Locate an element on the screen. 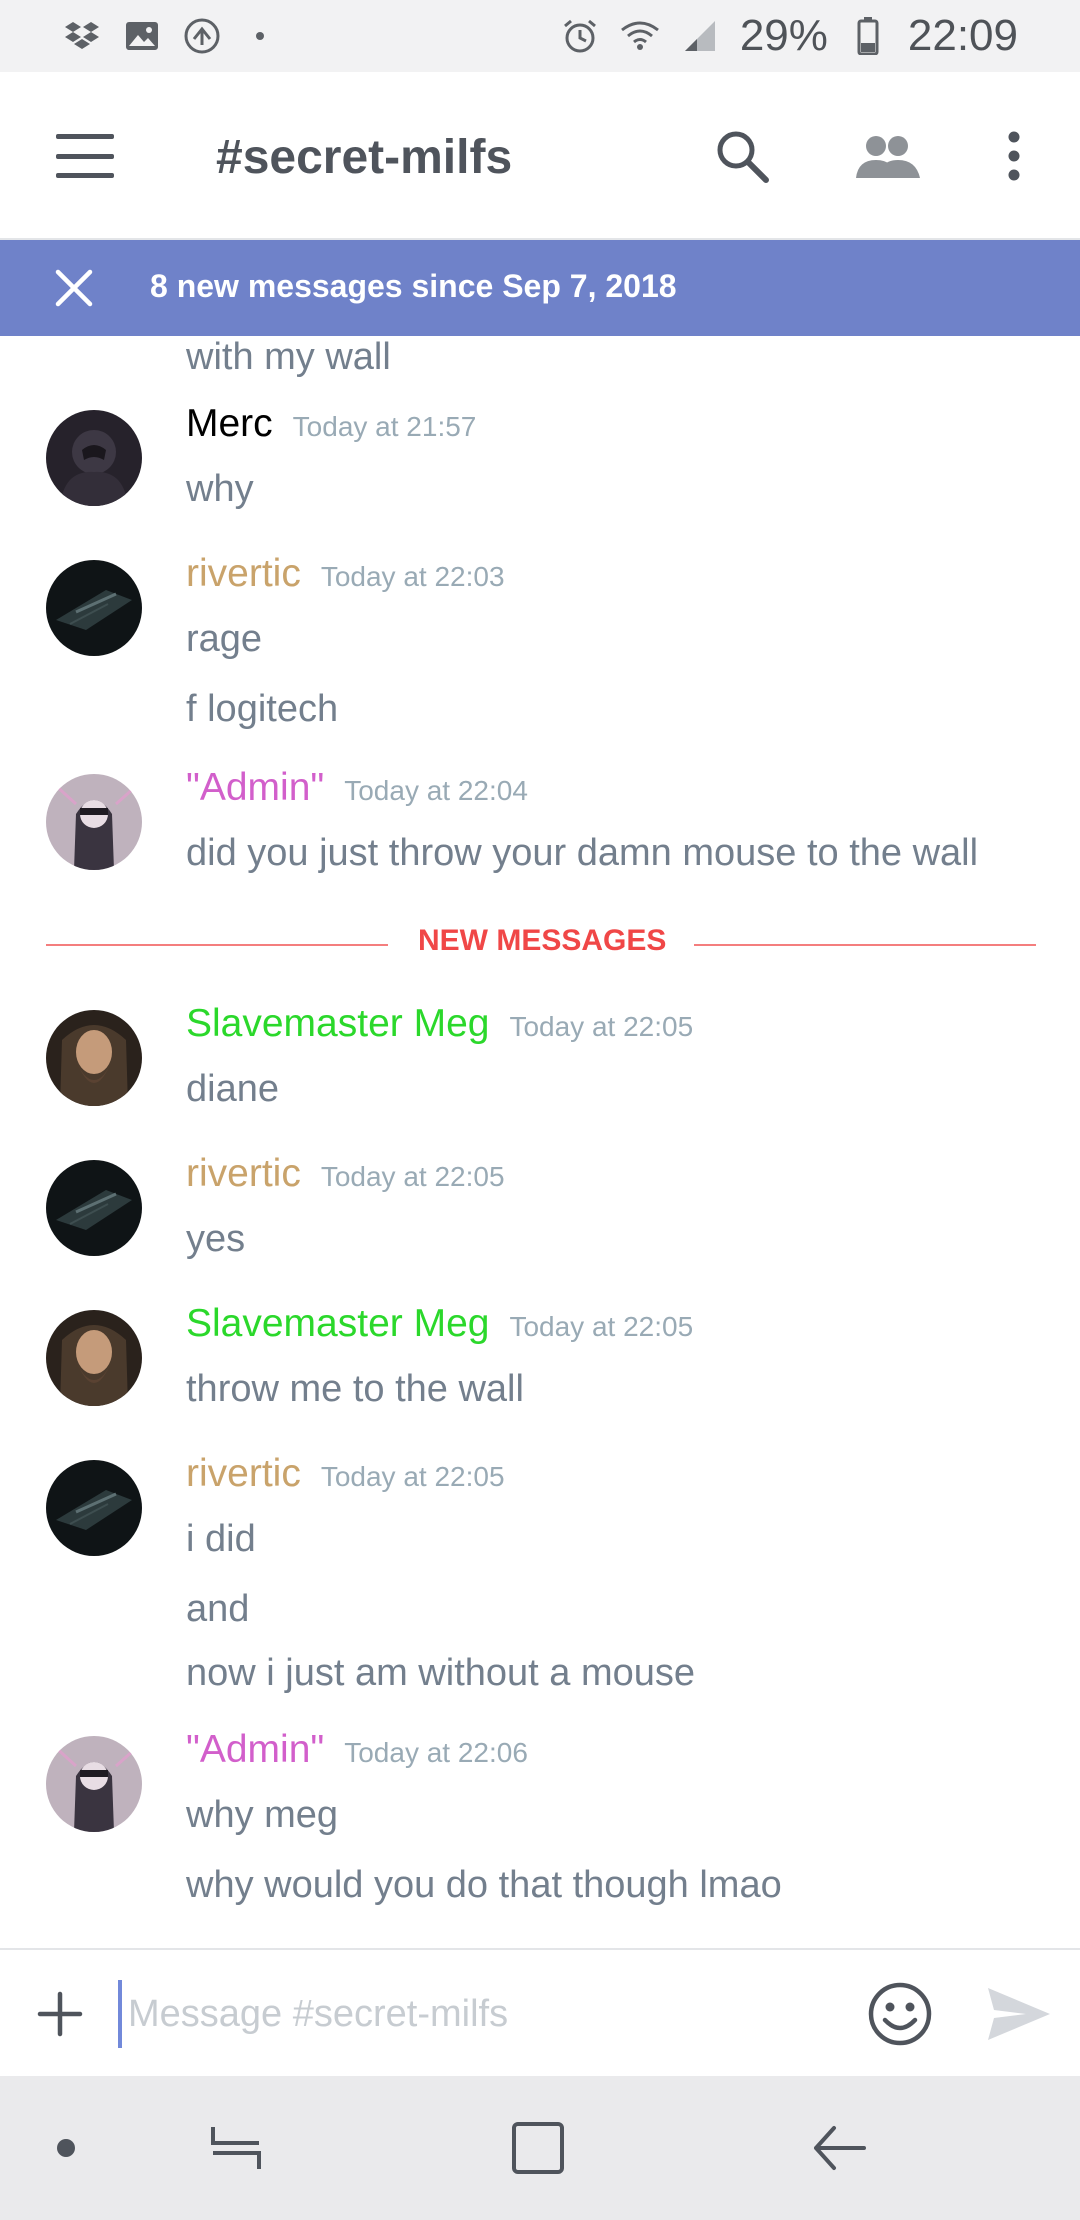 The image size is (1080, 2220). message-text: why meg is located at coordinates (262, 1815).